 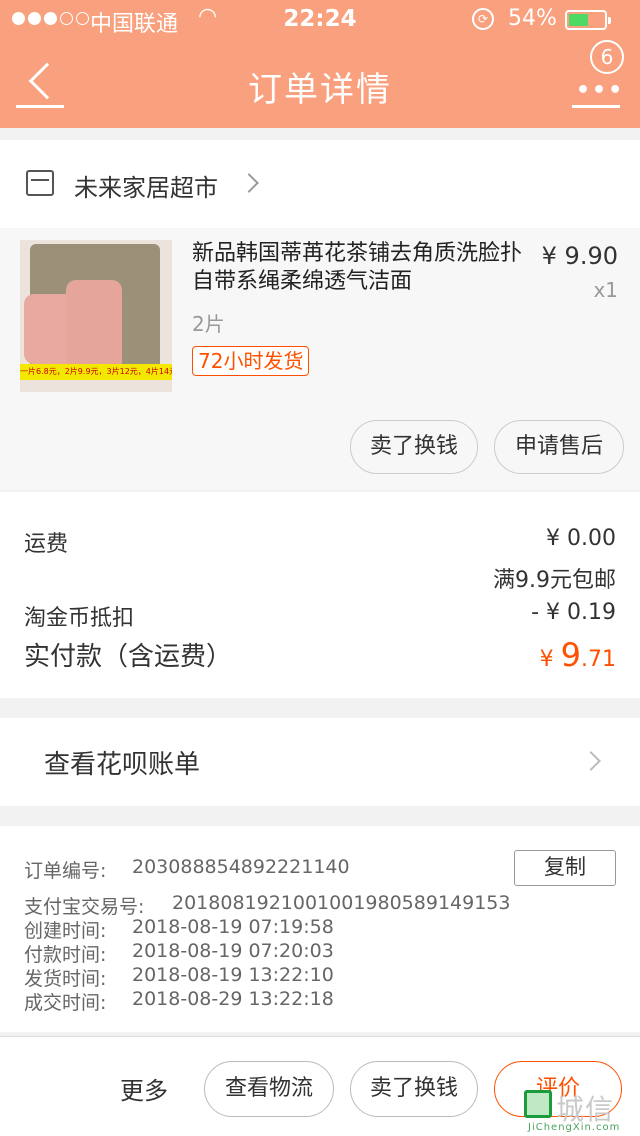 What do you see at coordinates (581, 538) in the screenshot?
I see `shipping-value: ¥ 0.00` at bounding box center [581, 538].